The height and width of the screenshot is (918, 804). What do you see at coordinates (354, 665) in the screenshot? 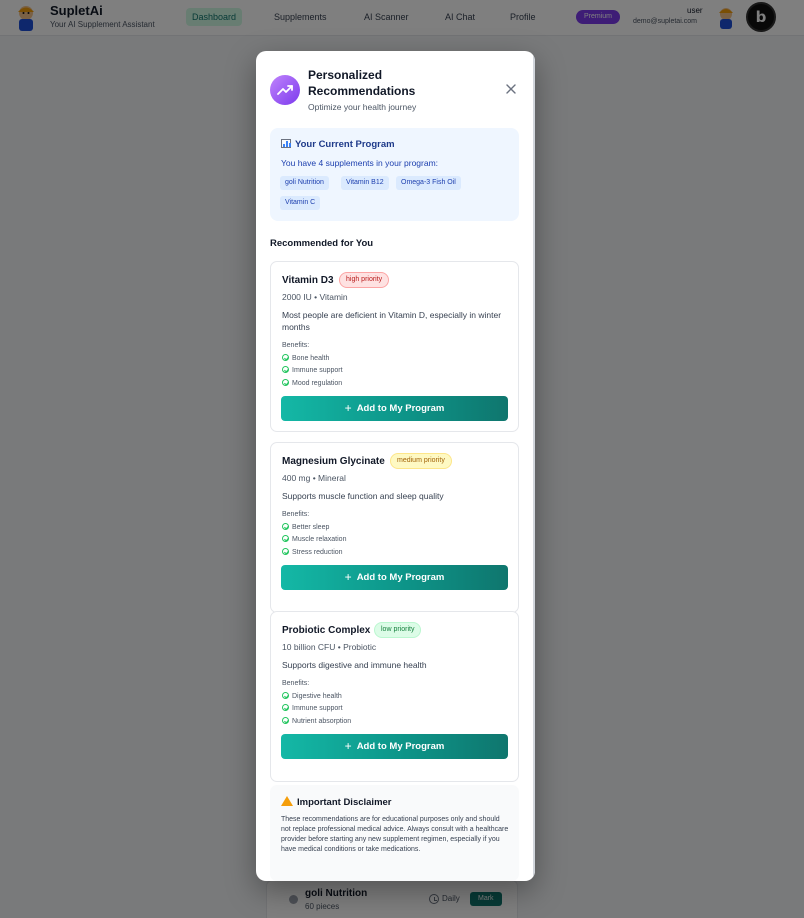
I see `supplement-description: Supports digestive and immune health` at bounding box center [354, 665].